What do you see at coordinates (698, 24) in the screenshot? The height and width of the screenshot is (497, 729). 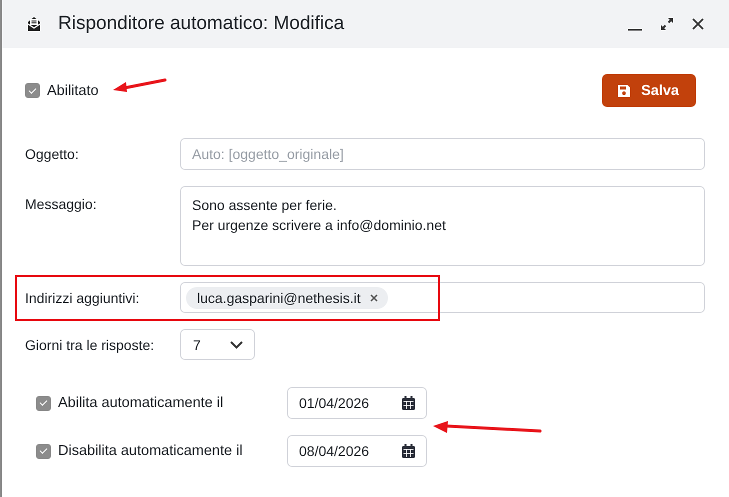 I see `close-icon` at bounding box center [698, 24].